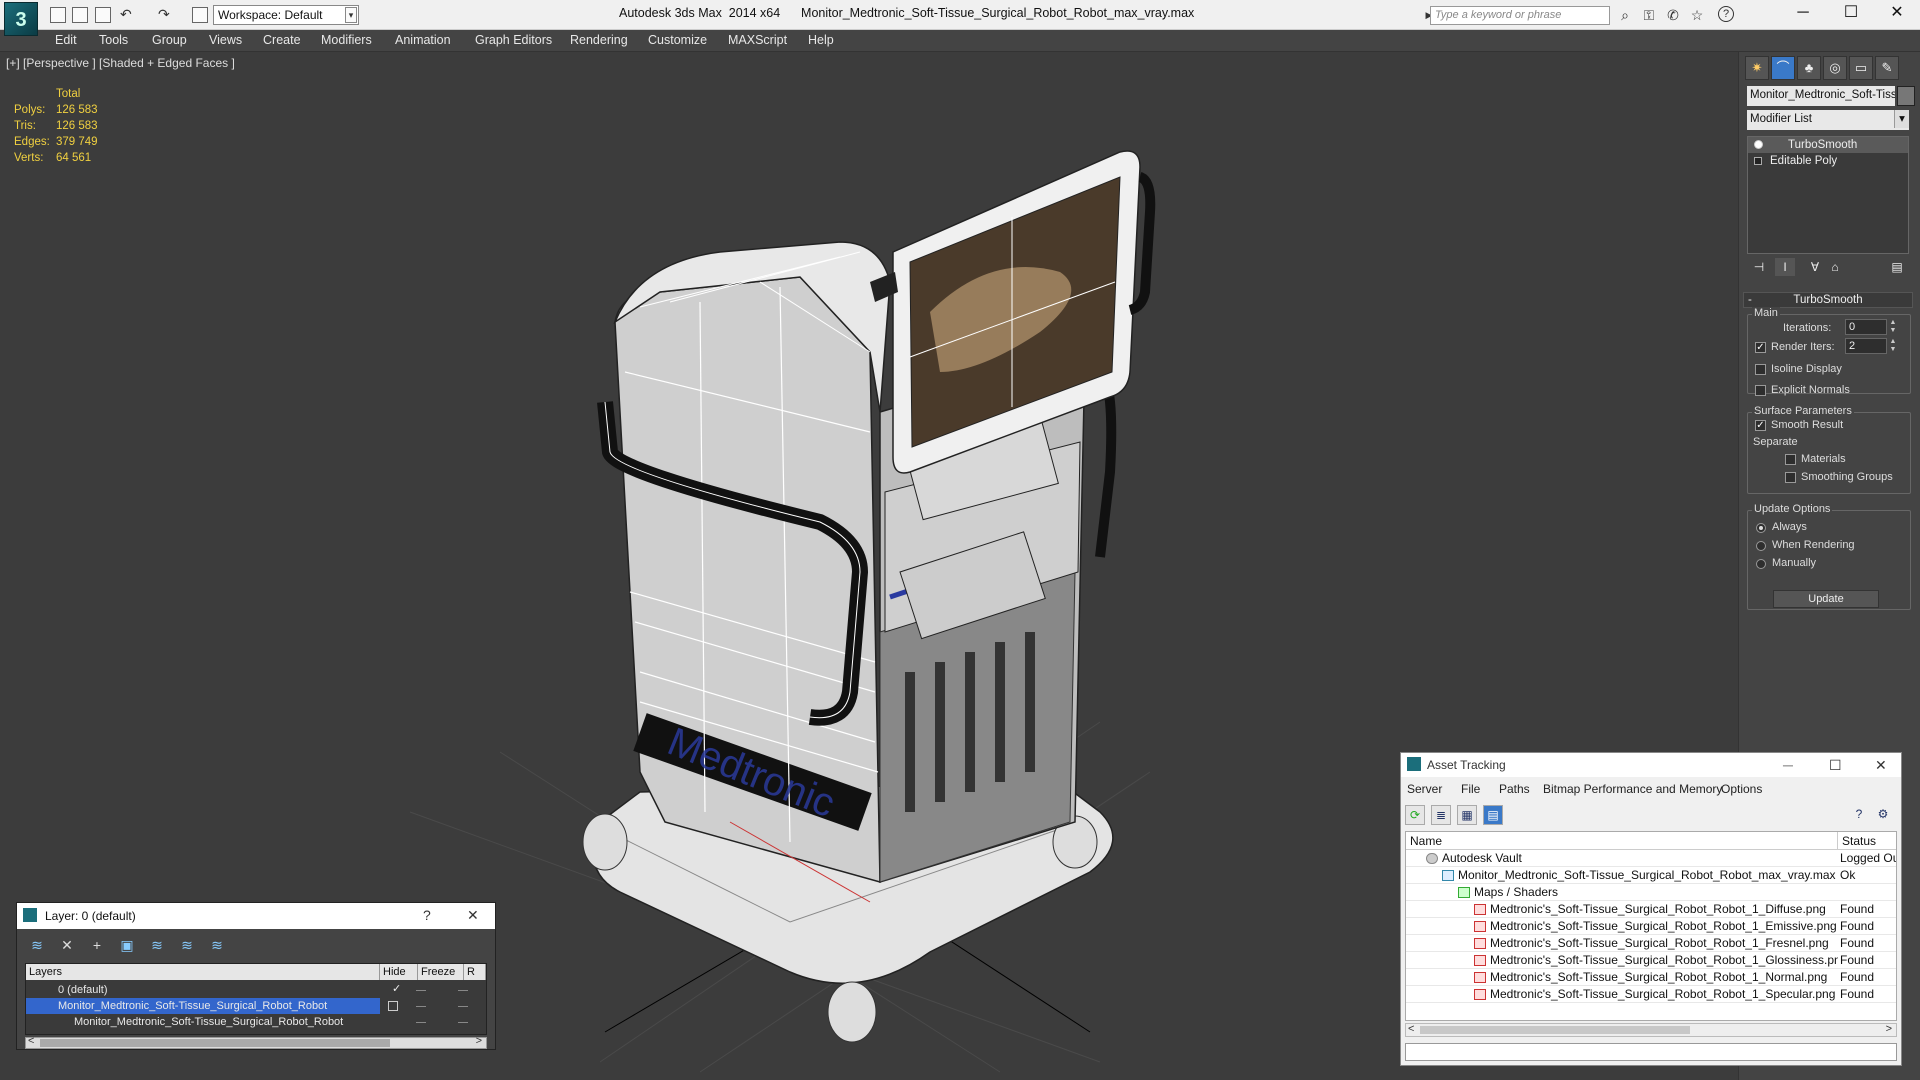 This screenshot has width=1920, height=1080. Describe the element at coordinates (1622, 841) in the screenshot. I see `name-column-header: Name` at that location.